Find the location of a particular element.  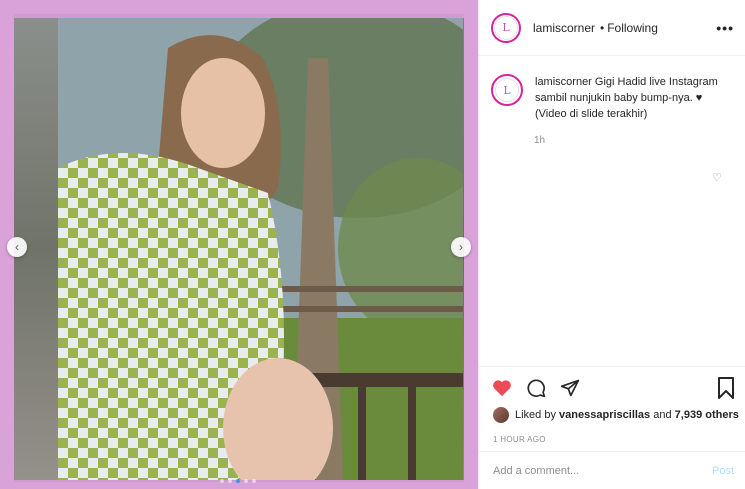

following-button: Following is located at coordinates (632, 28).